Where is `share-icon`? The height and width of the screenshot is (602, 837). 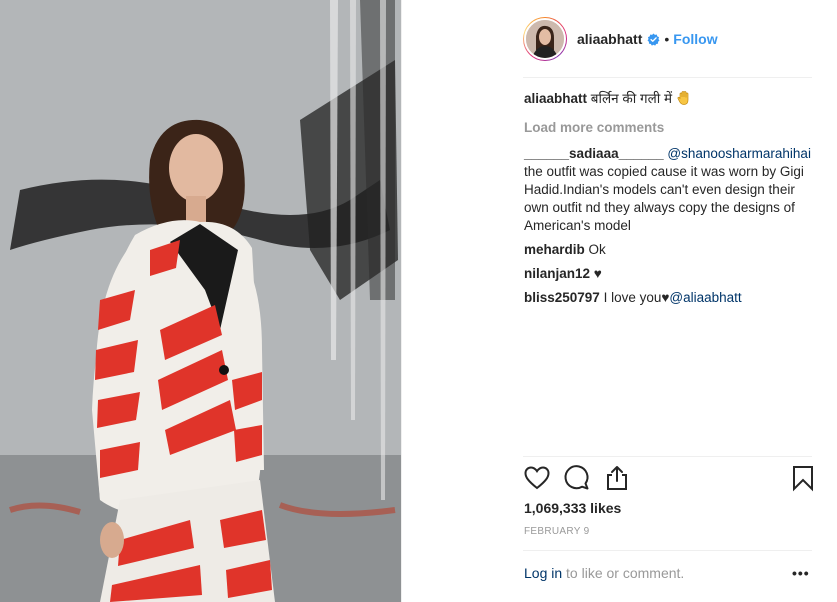 share-icon is located at coordinates (617, 478).